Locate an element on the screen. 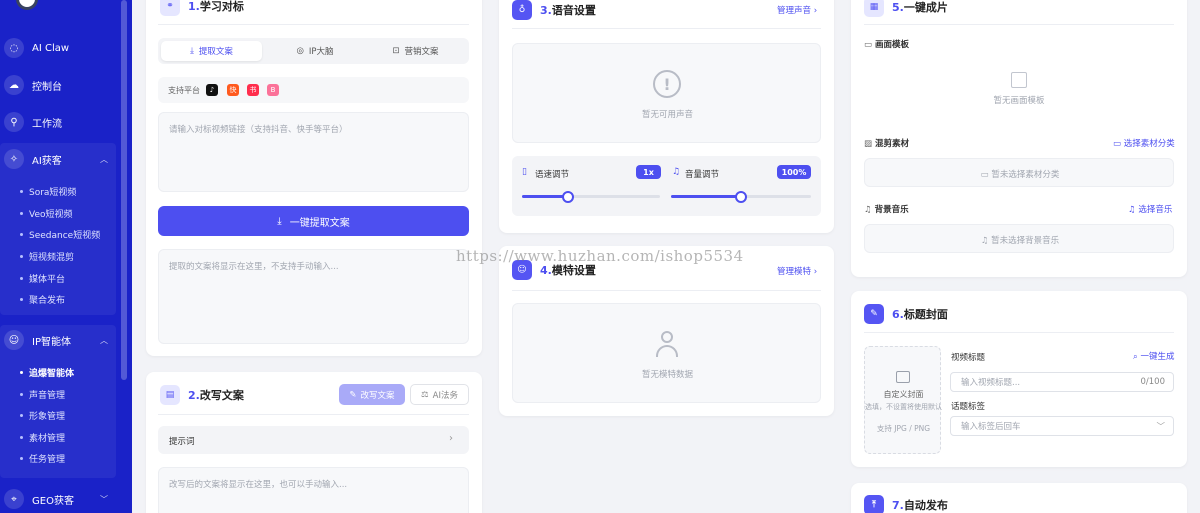 This screenshot has width=1200, height=513. cover-title: ✎ 6. 标题封面 is located at coordinates (906, 314).